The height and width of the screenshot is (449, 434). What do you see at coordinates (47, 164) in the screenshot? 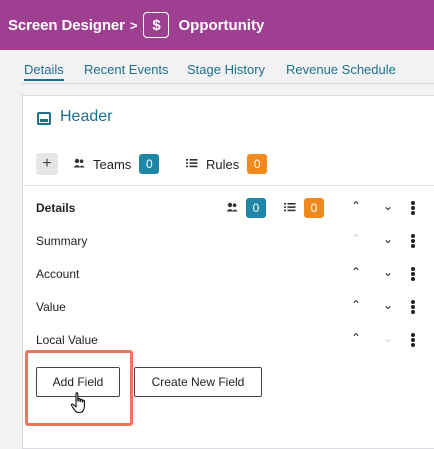
I see `add-button: +` at bounding box center [47, 164].